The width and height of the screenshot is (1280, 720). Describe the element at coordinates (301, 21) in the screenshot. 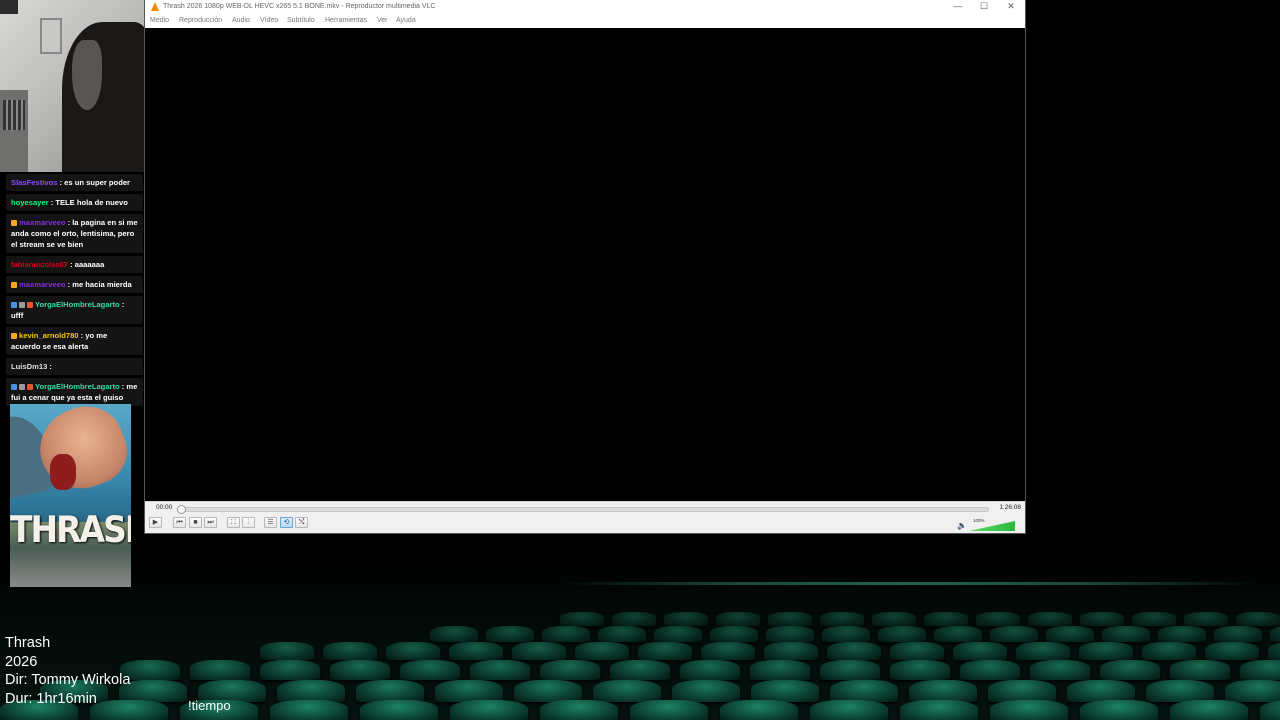

I see `menu-subtitulo: Subtítulo` at that location.